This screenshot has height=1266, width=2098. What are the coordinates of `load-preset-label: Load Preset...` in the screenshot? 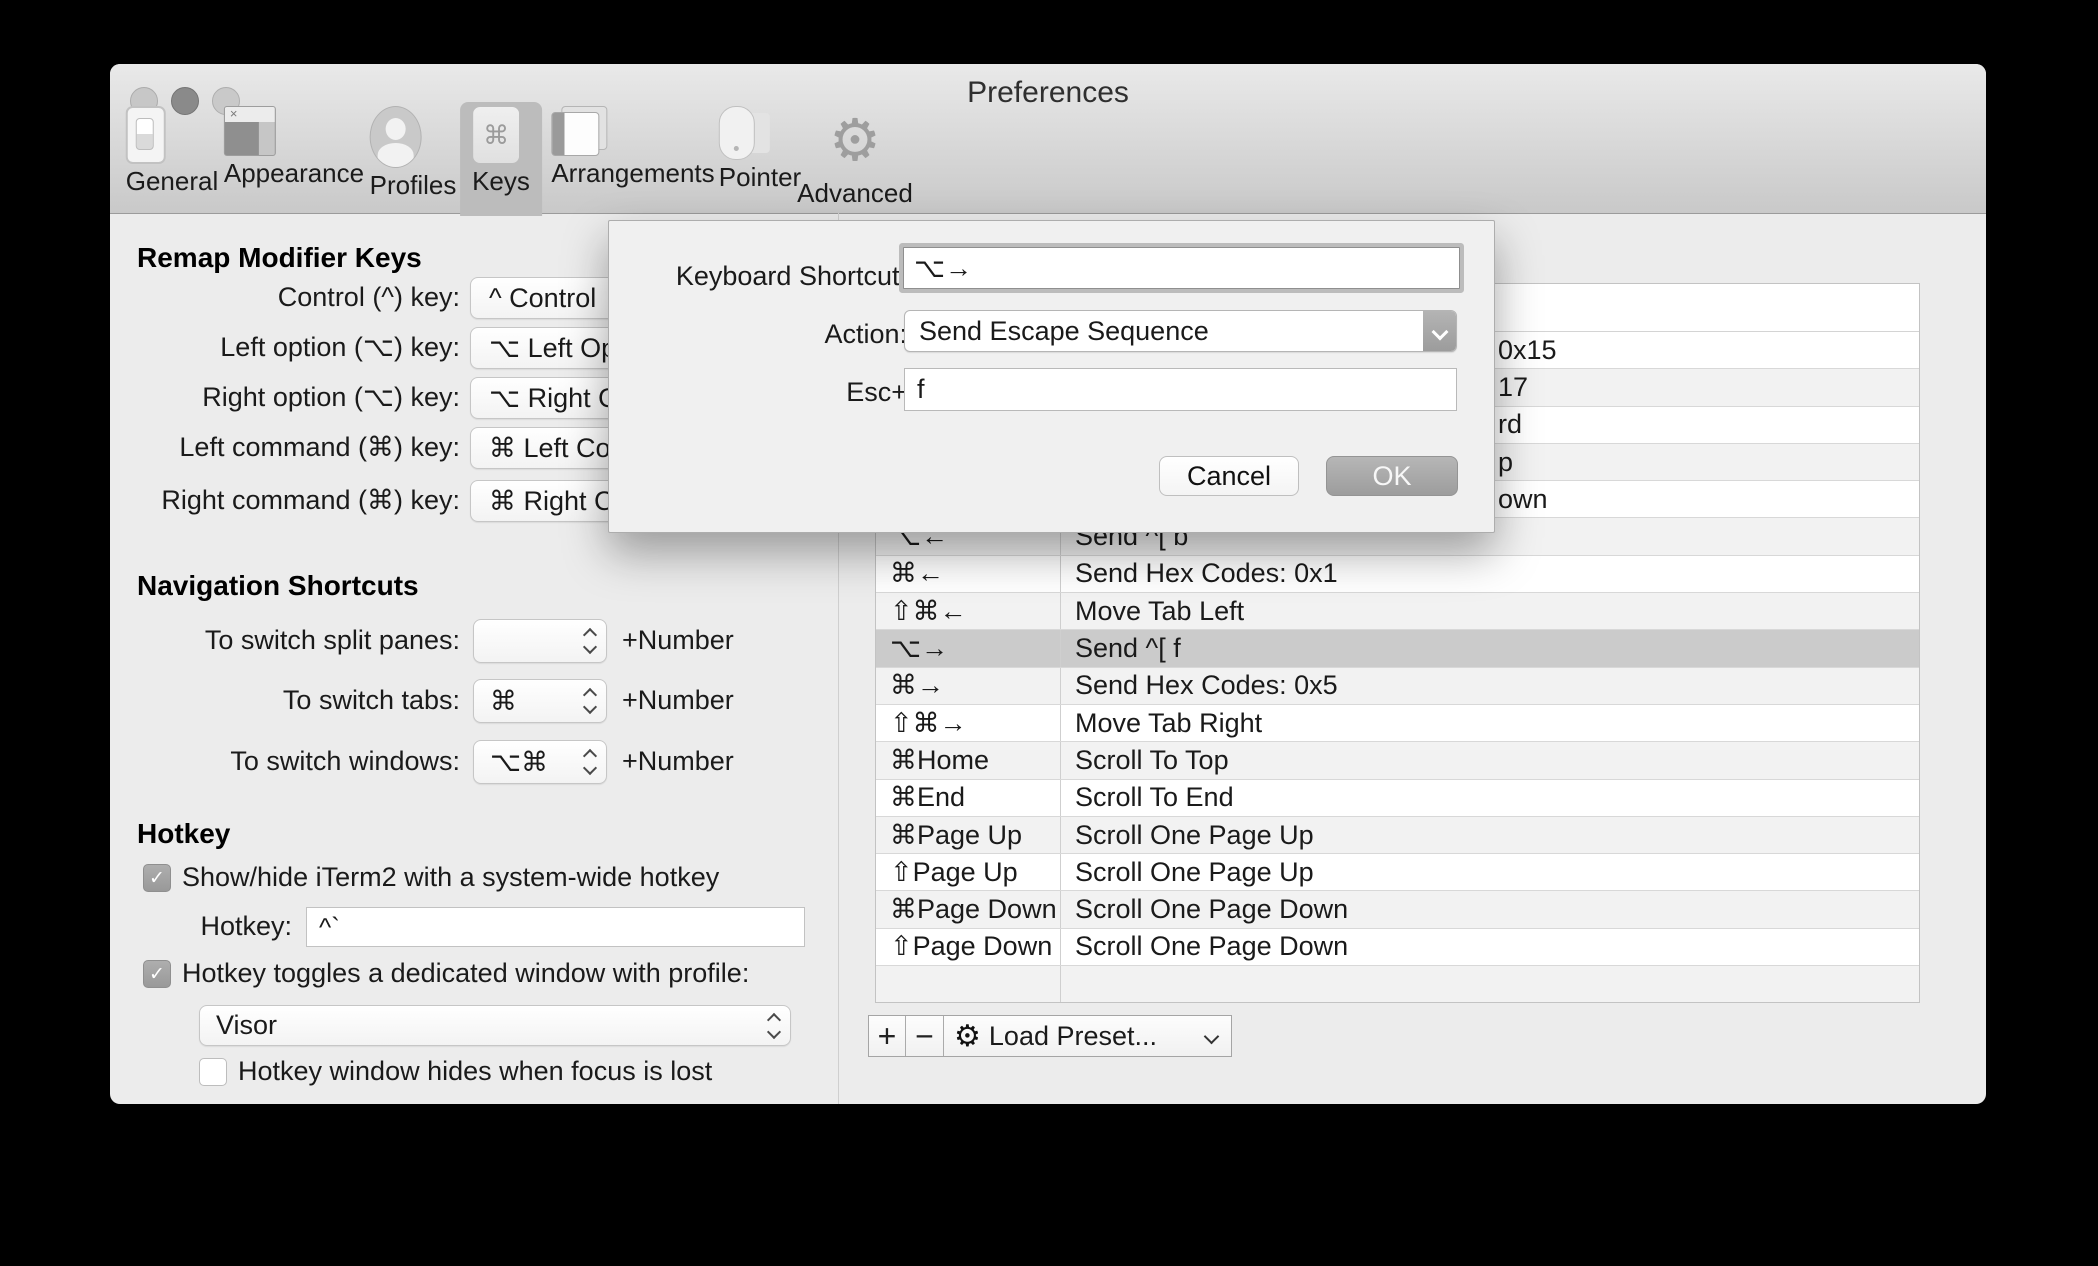 It's located at (1073, 1035).